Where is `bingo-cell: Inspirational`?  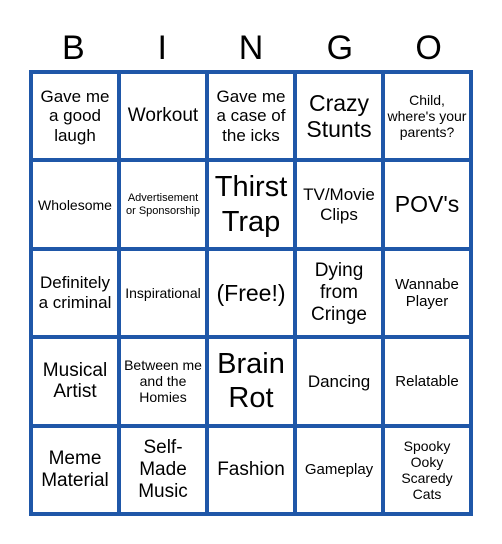 bingo-cell: Inspirational is located at coordinates (163, 293).